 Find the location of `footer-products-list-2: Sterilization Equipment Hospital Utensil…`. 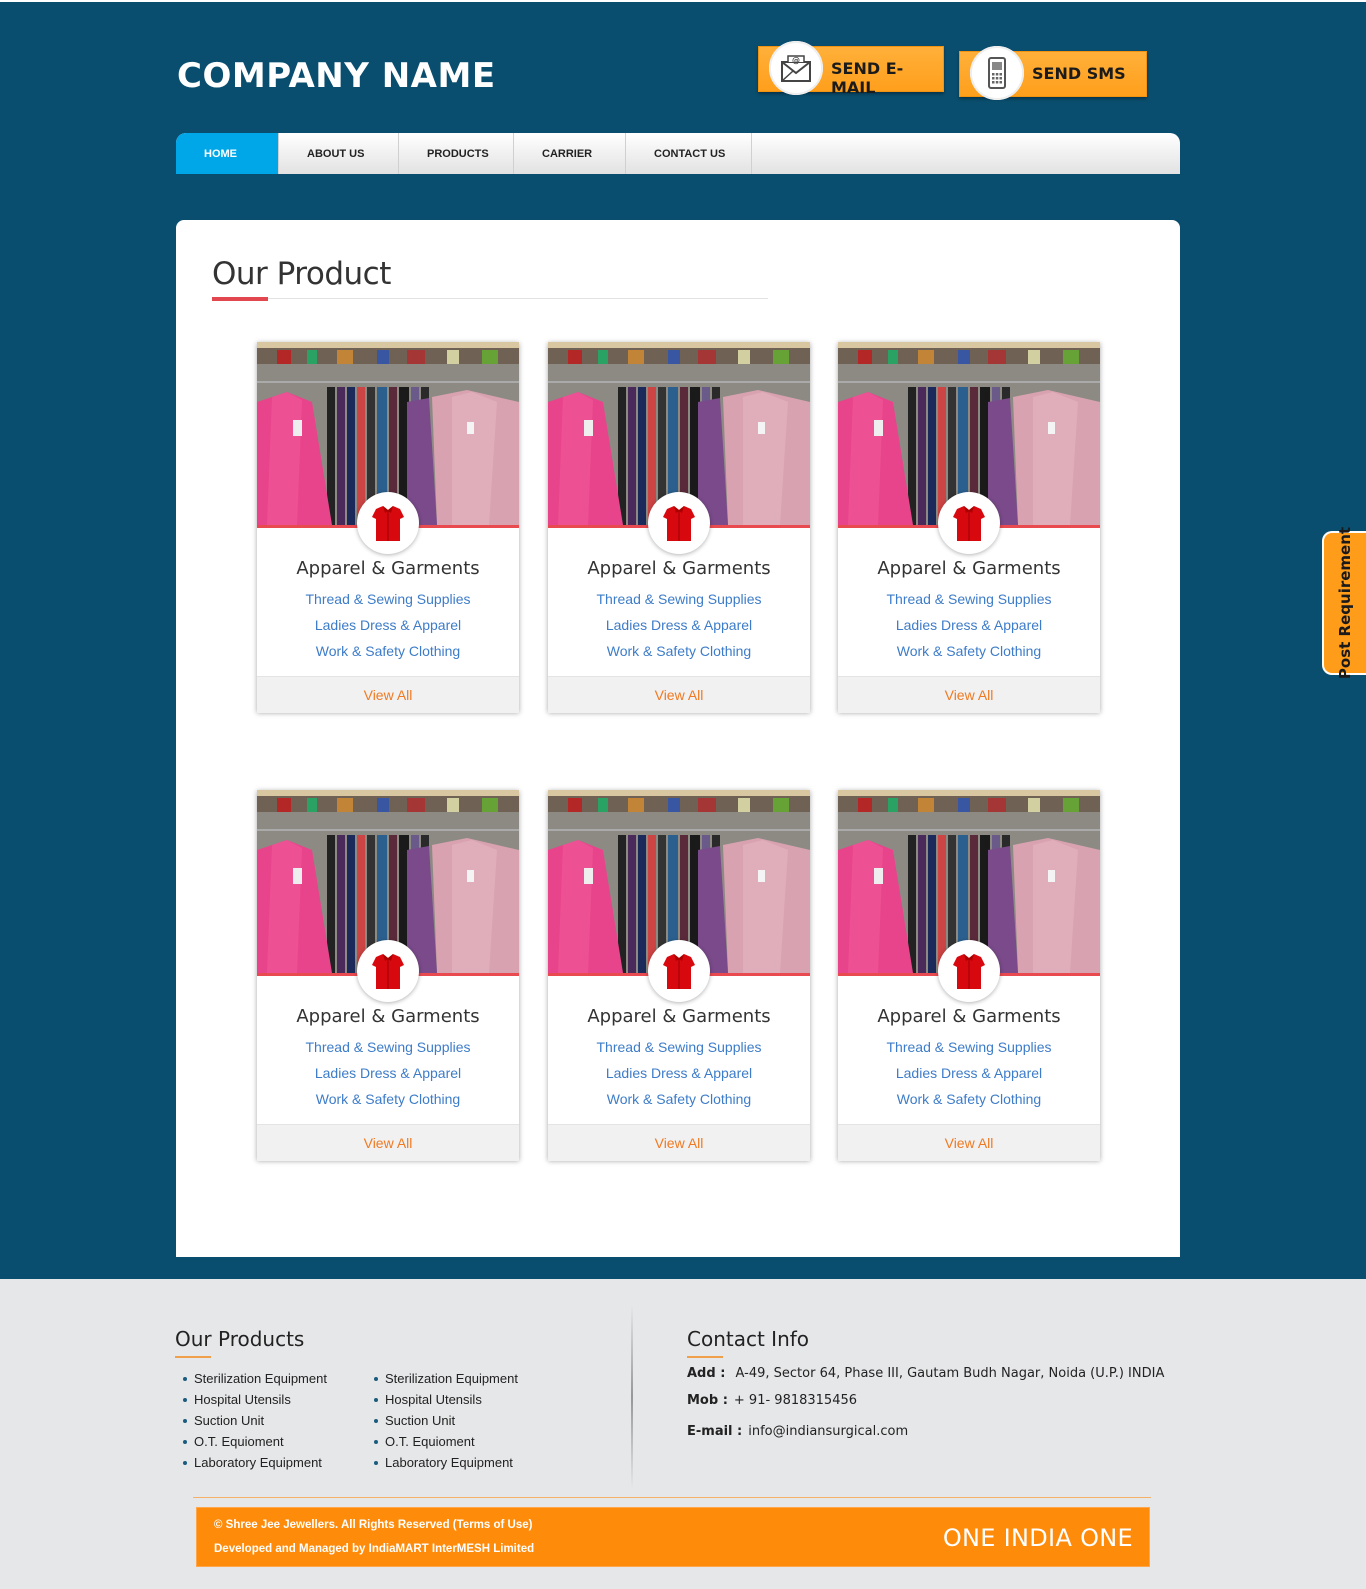

footer-products-list-2: Sterilization Equipment Hospital Utensil… is located at coordinates (446, 1420).